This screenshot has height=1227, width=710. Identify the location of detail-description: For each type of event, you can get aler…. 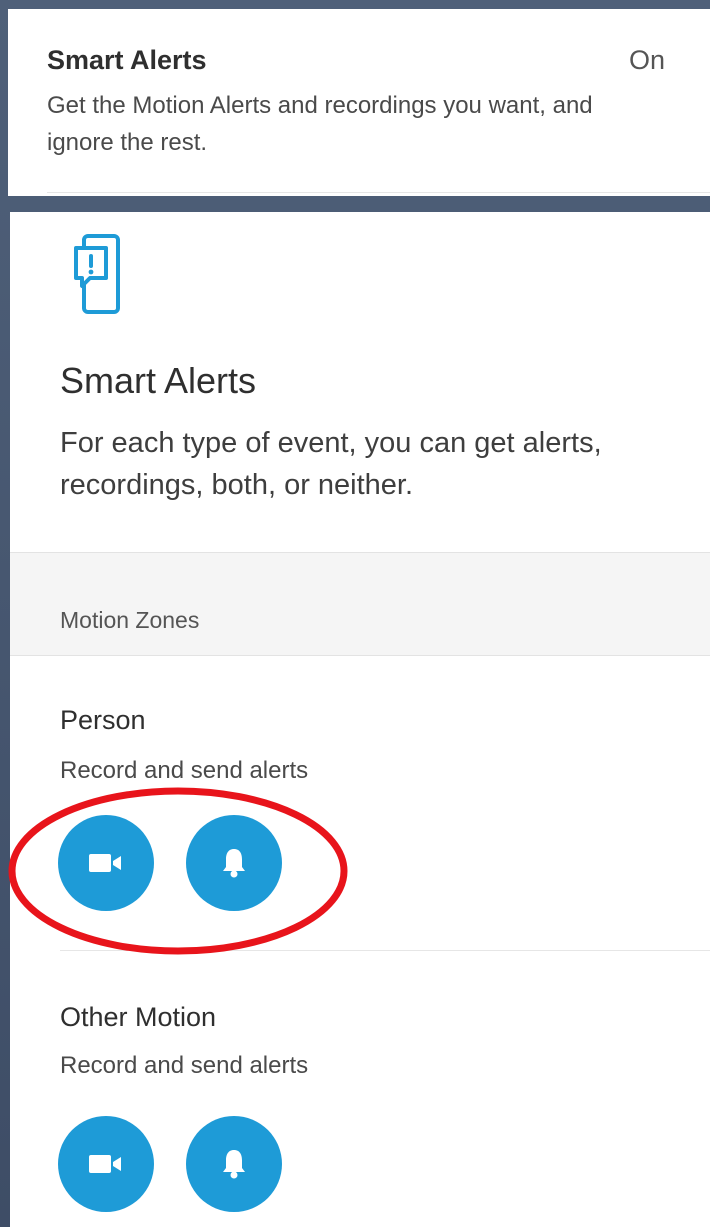
(331, 464).